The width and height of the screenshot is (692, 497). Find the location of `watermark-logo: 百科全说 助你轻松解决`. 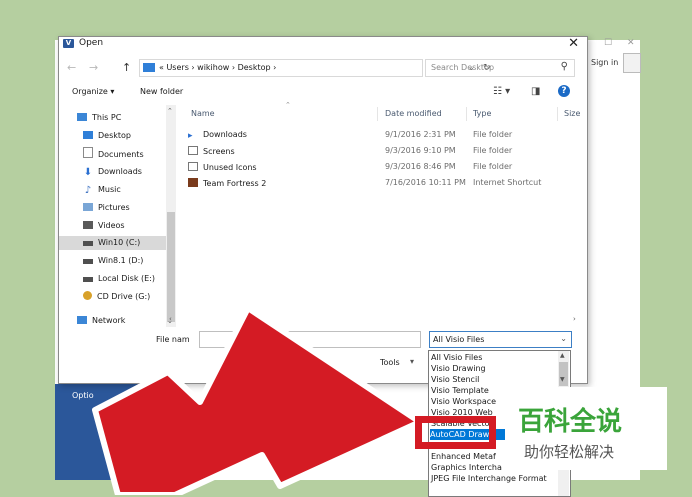

watermark-logo: 百科全说 助你轻松解决 is located at coordinates (586, 428).